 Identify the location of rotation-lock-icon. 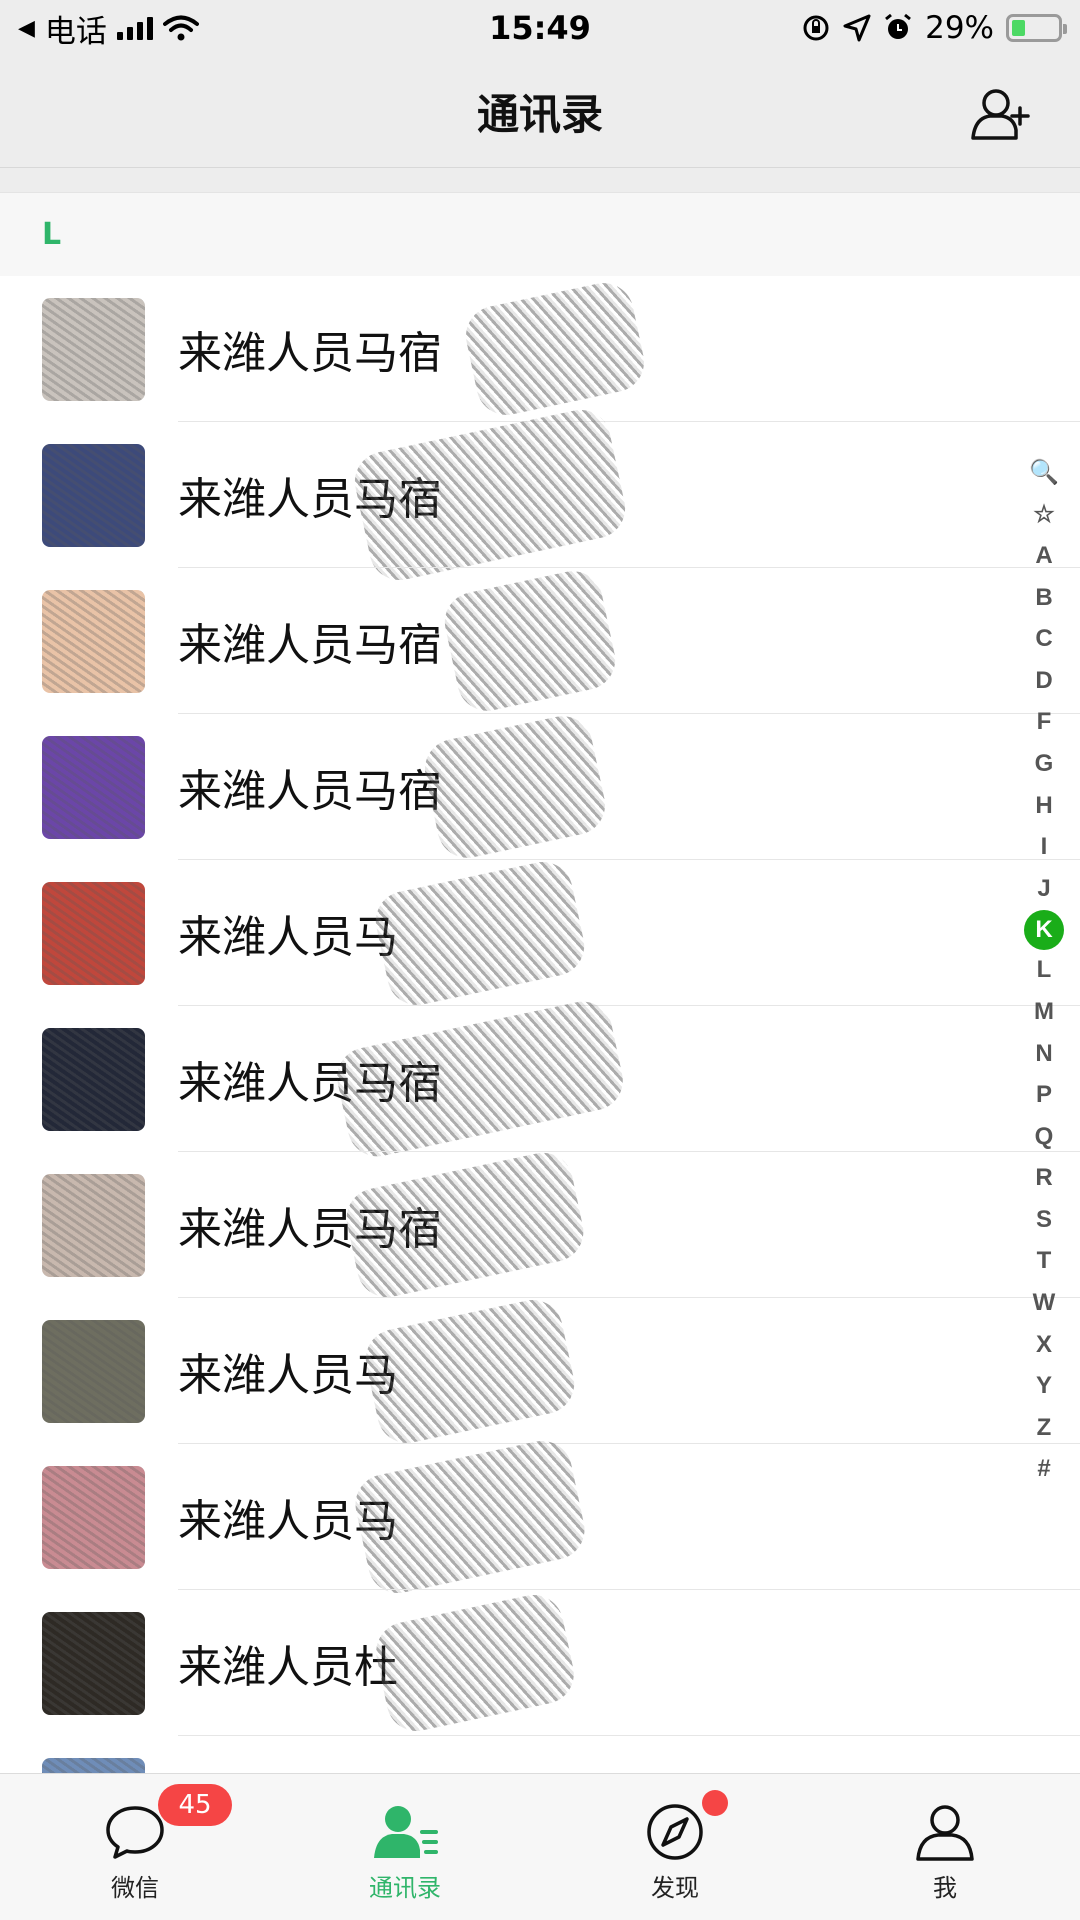
(816, 28).